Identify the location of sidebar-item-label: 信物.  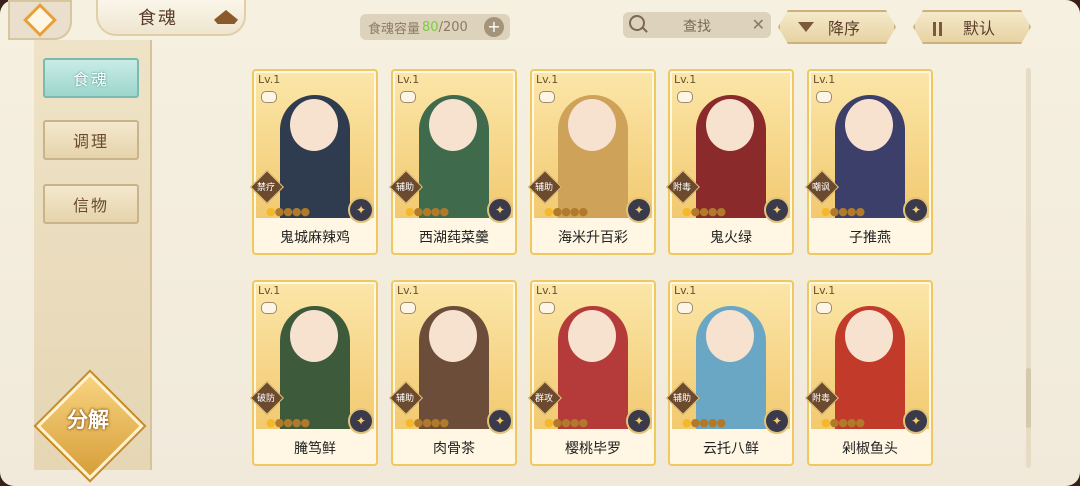
(90, 205).